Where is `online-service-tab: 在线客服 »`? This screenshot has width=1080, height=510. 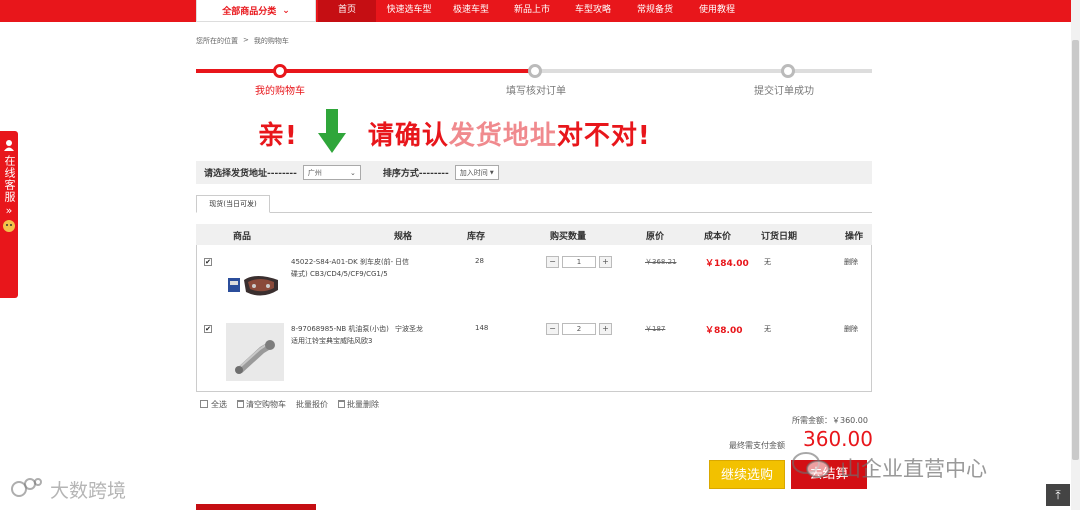 online-service-tab: 在线客服 » is located at coordinates (9, 214).